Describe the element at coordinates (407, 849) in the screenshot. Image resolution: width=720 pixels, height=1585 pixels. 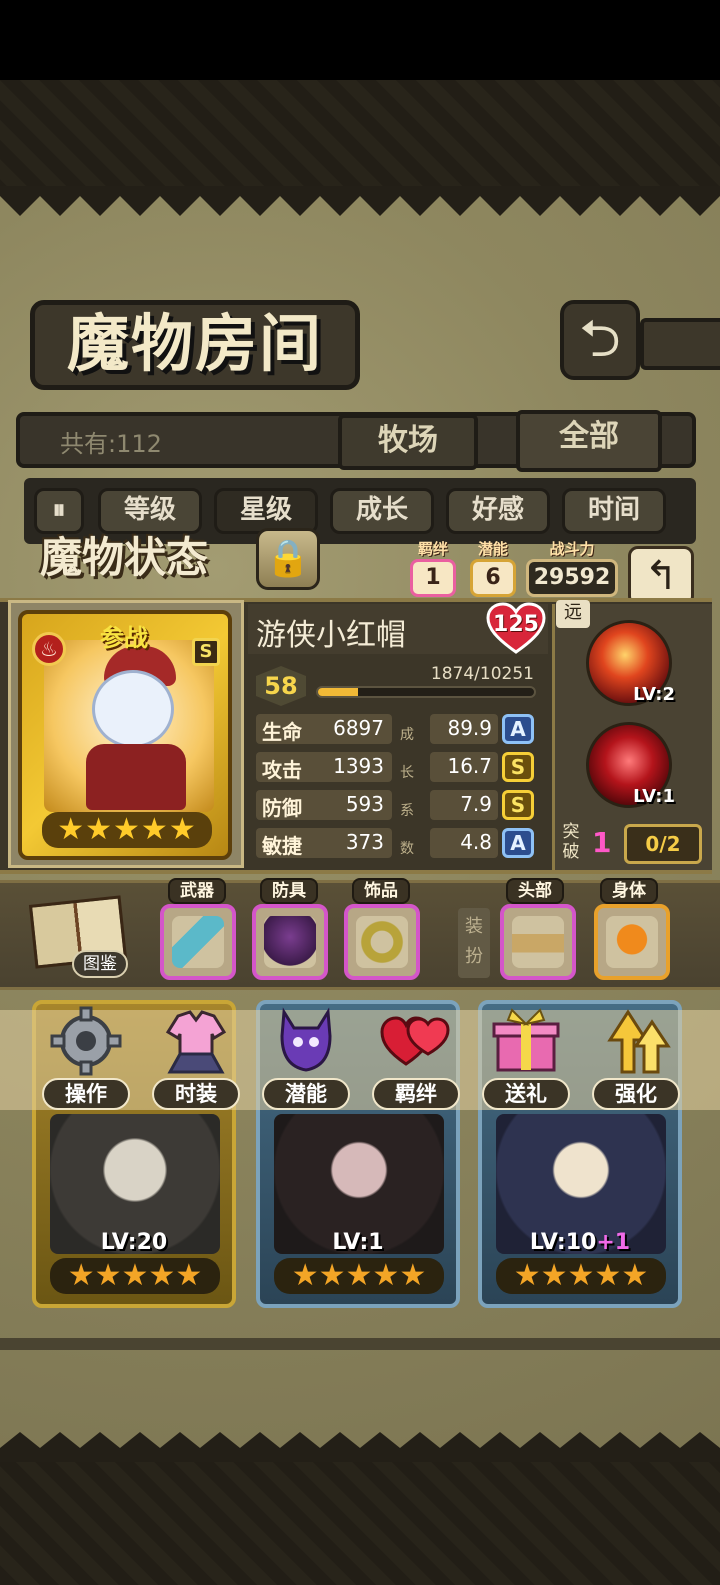
I see `growth-caption: 数` at that location.